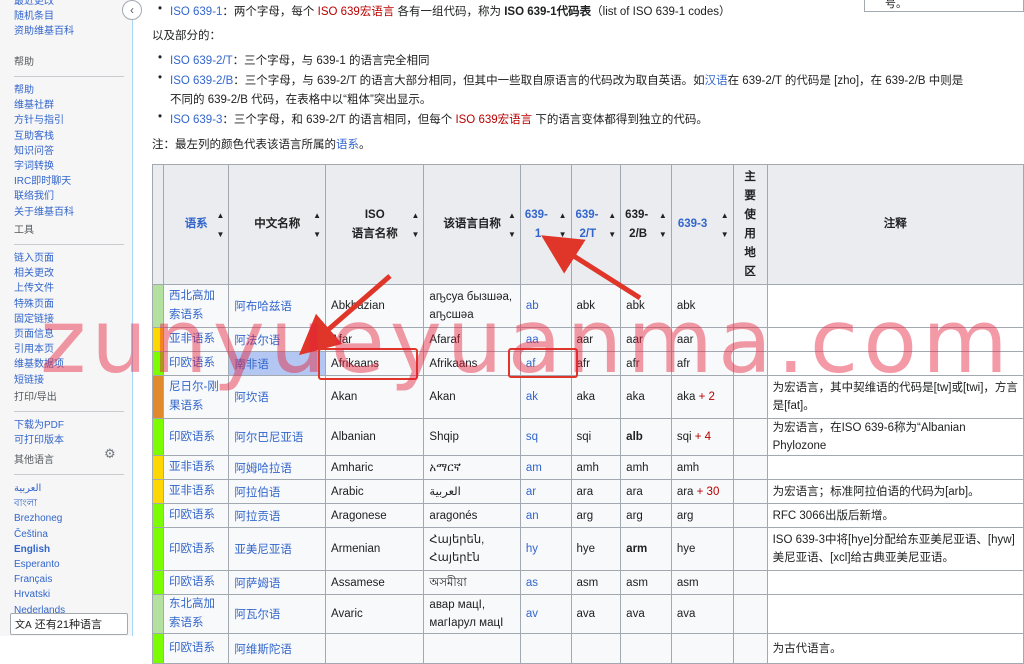  Describe the element at coordinates (472, 648) in the screenshot. I see `native-name-cell` at that location.